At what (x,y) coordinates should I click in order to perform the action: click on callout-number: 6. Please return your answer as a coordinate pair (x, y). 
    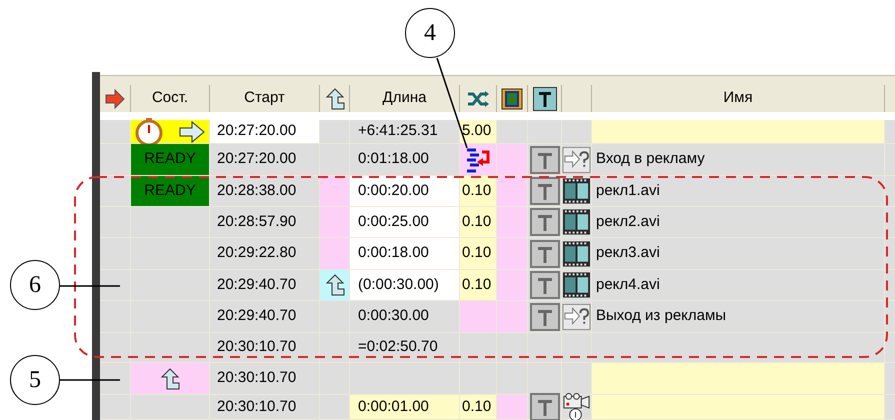
    Looking at the image, I should click on (35, 285).